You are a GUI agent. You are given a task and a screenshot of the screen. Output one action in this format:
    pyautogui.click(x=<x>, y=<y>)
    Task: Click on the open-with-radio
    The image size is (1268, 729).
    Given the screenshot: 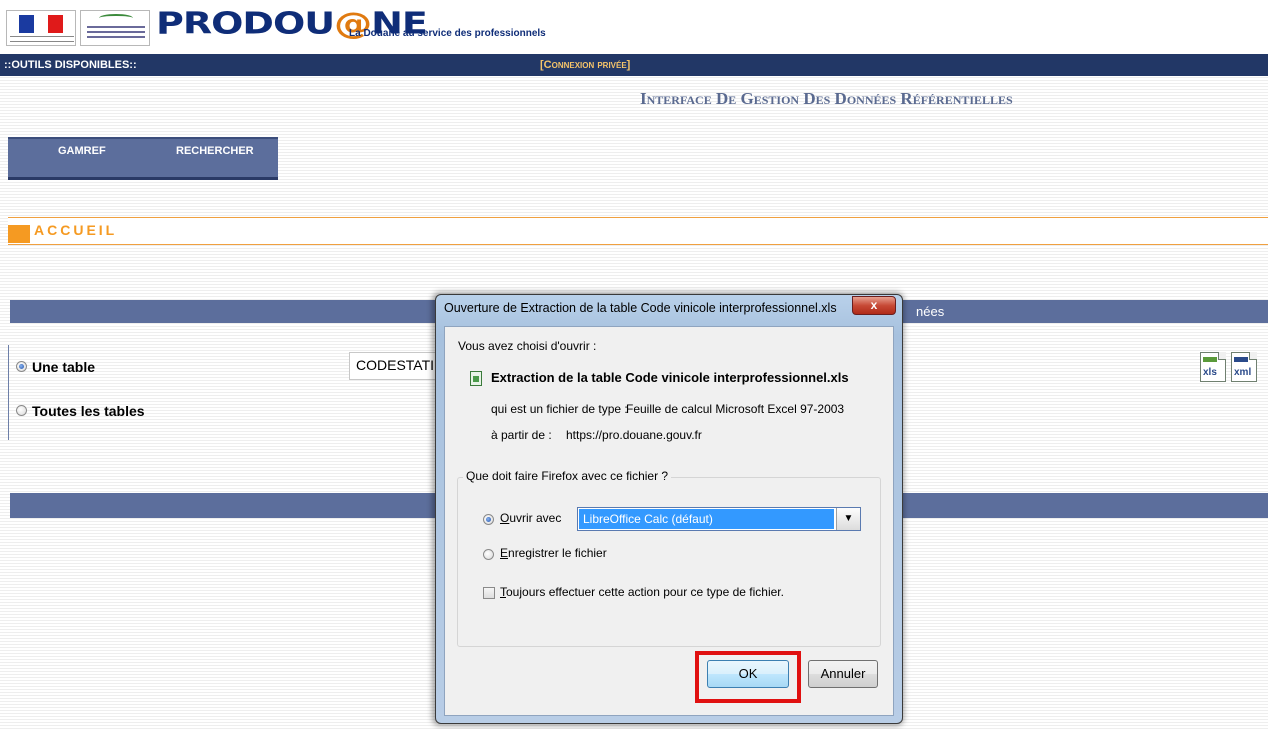 What is the action you would take?
    pyautogui.click(x=488, y=519)
    